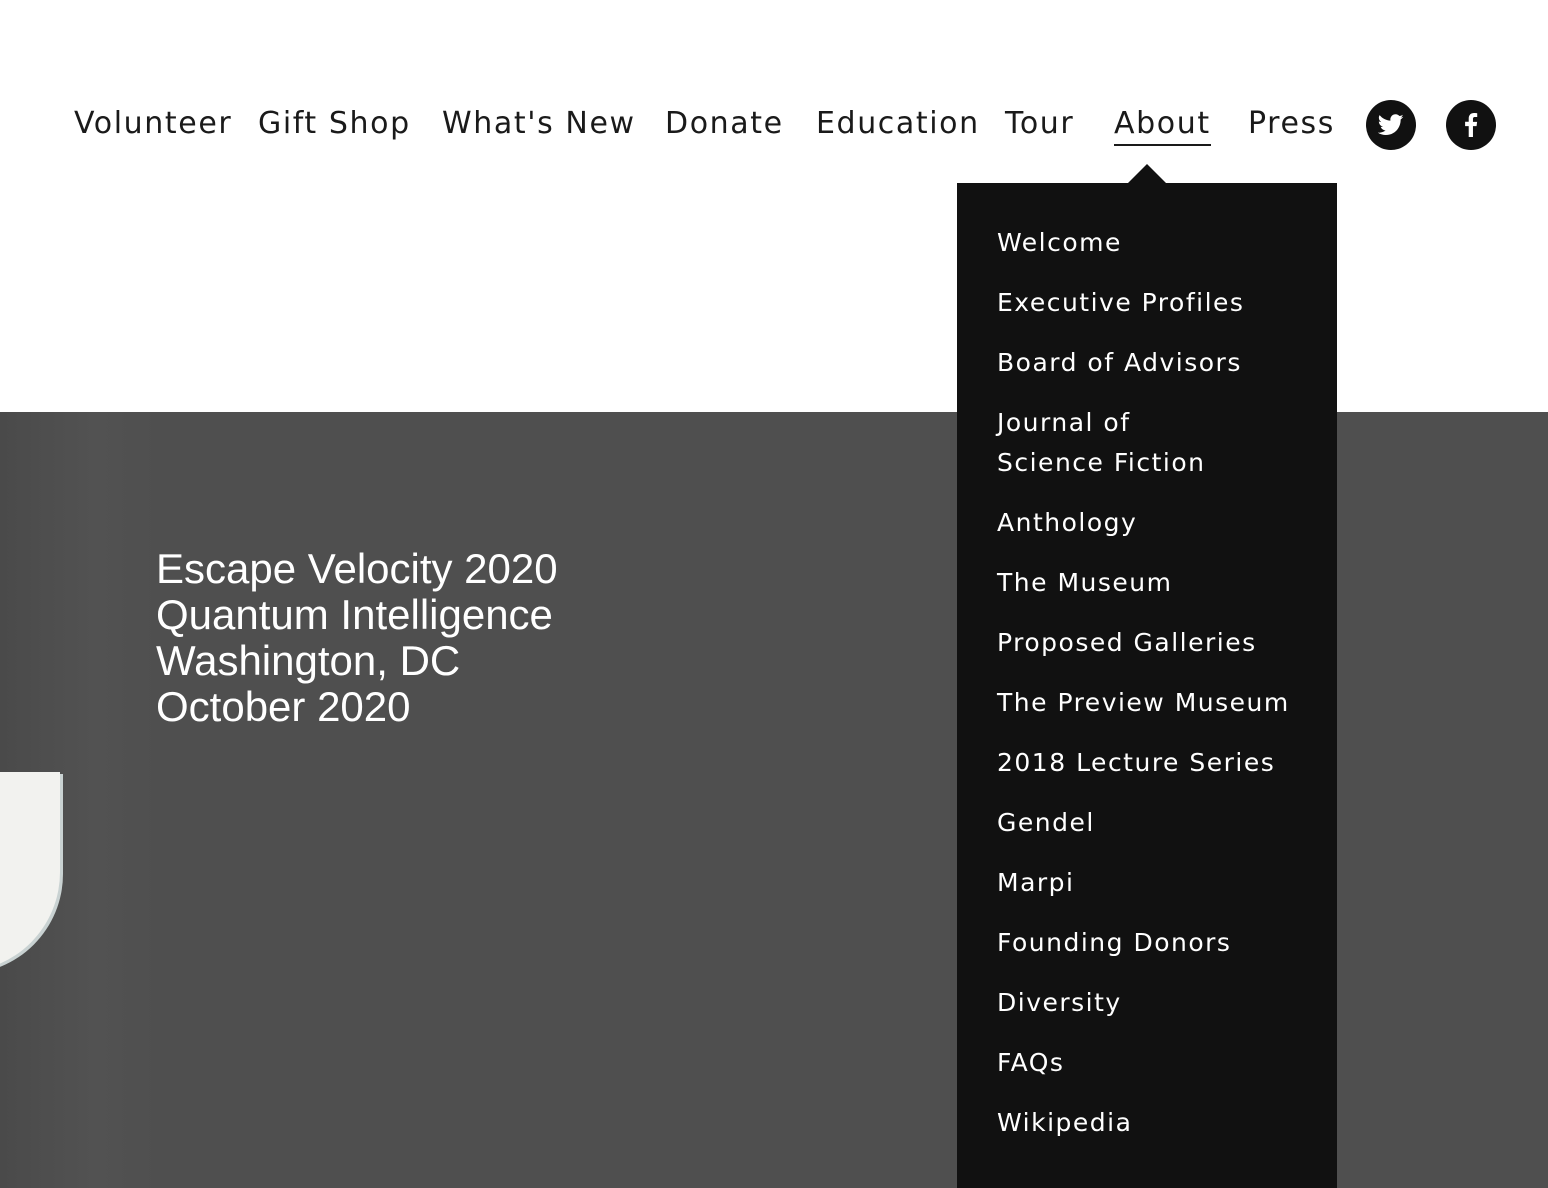 This screenshot has height=1188, width=1548. Describe the element at coordinates (1157, 1063) in the screenshot. I see `dropdown-item-faqs: FAQs` at that location.